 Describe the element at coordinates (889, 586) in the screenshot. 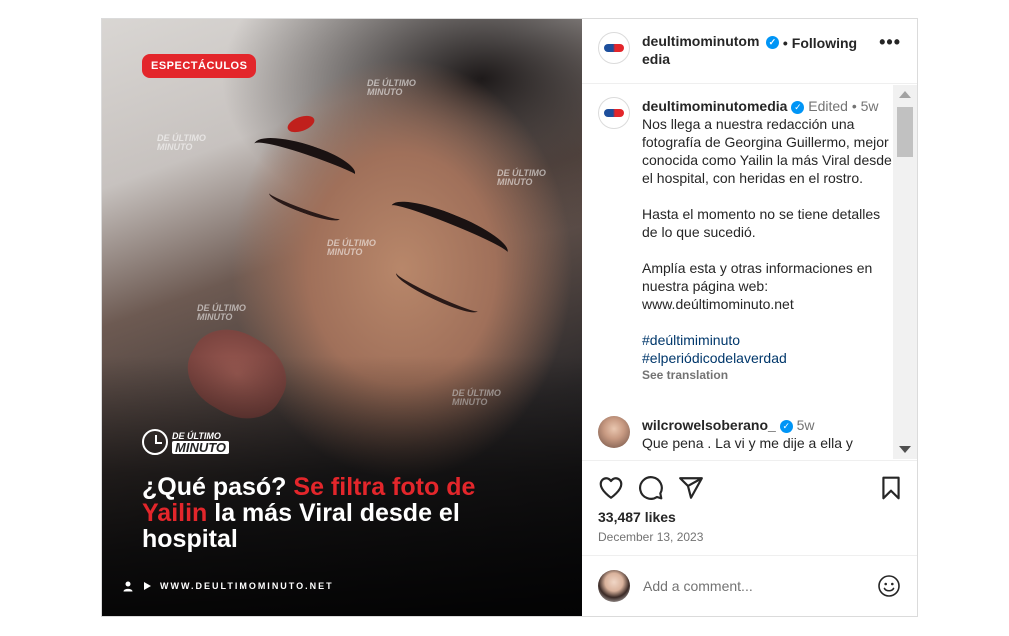

I see `emoji-icon` at that location.